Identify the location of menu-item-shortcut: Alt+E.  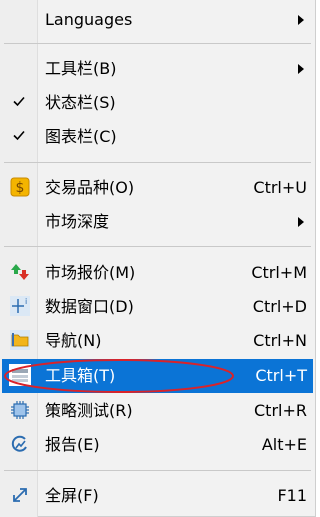
(284, 444).